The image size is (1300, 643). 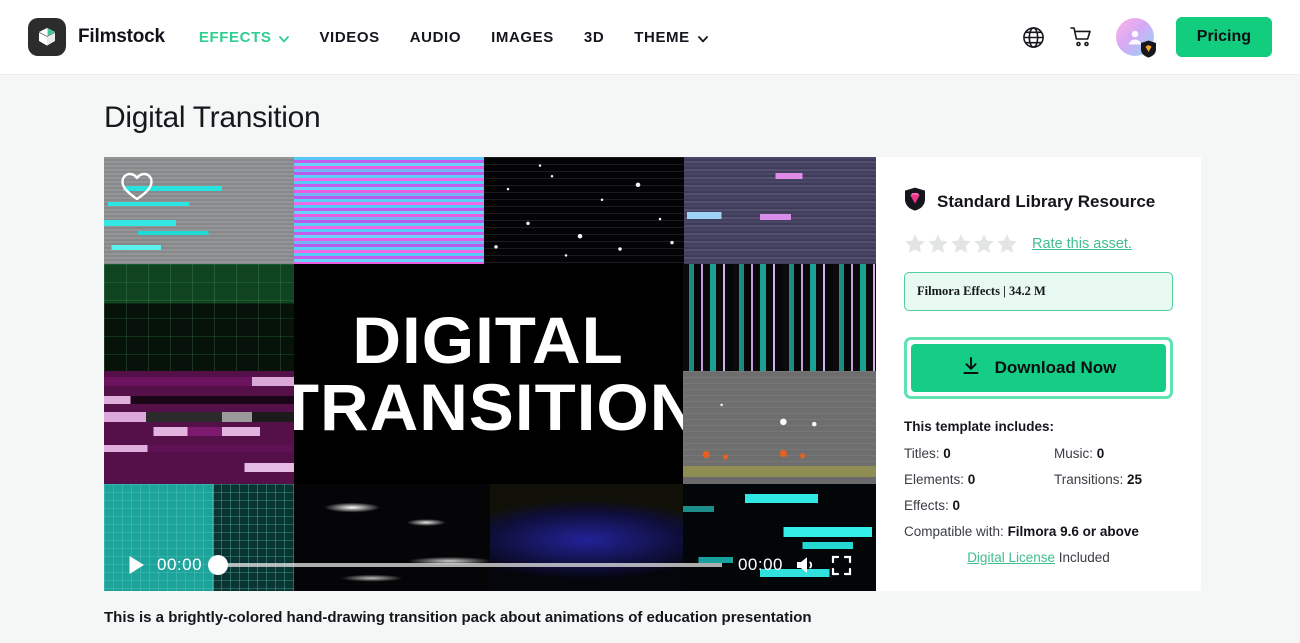 What do you see at coordinates (807, 565) in the screenshot?
I see `volume-icon` at bounding box center [807, 565].